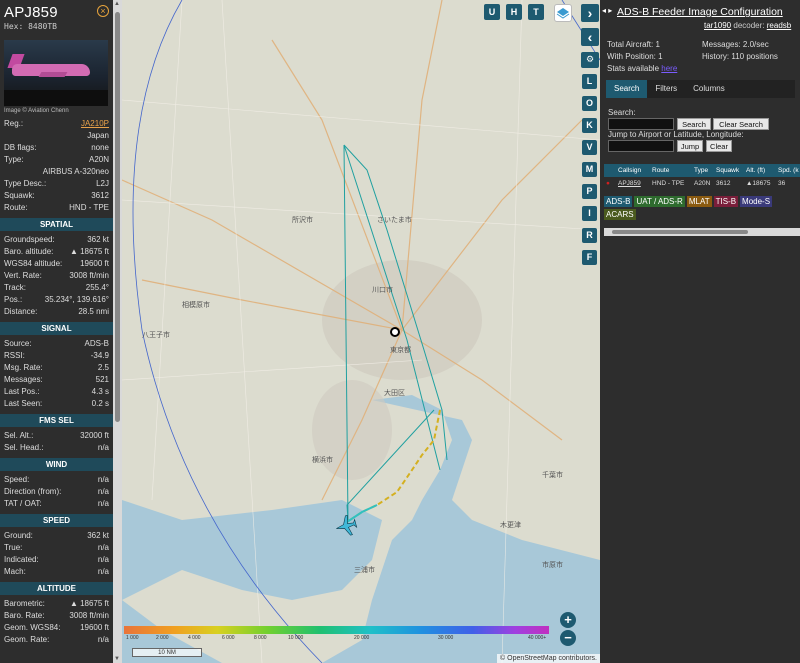 This screenshot has width=800, height=663. I want to click on signal-row: Last Pos.: 4.3 s, so click(56, 392).